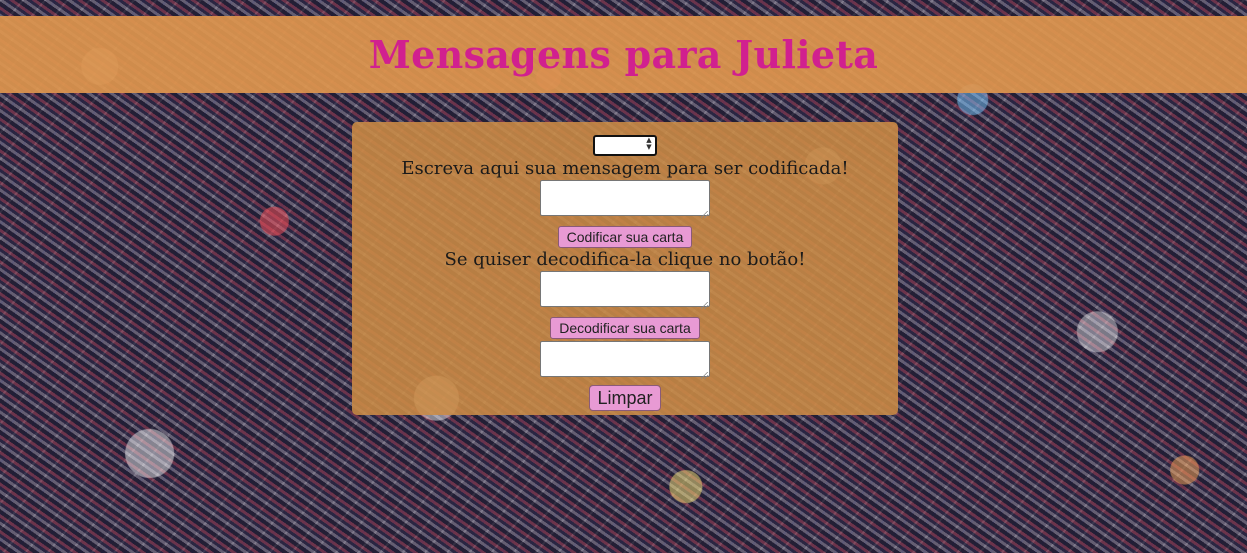 This screenshot has height=553, width=1247. What do you see at coordinates (625, 328) in the screenshot?
I see `decode-button: Decodificar sua carta` at bounding box center [625, 328].